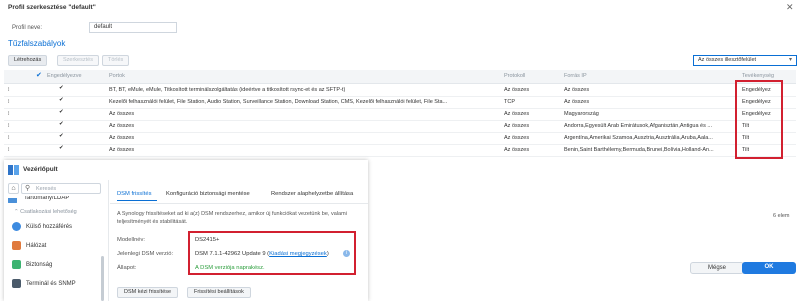 The image size is (800, 301). I want to click on interface-filter-value: Az összes illesztőfelület, so click(727, 60).